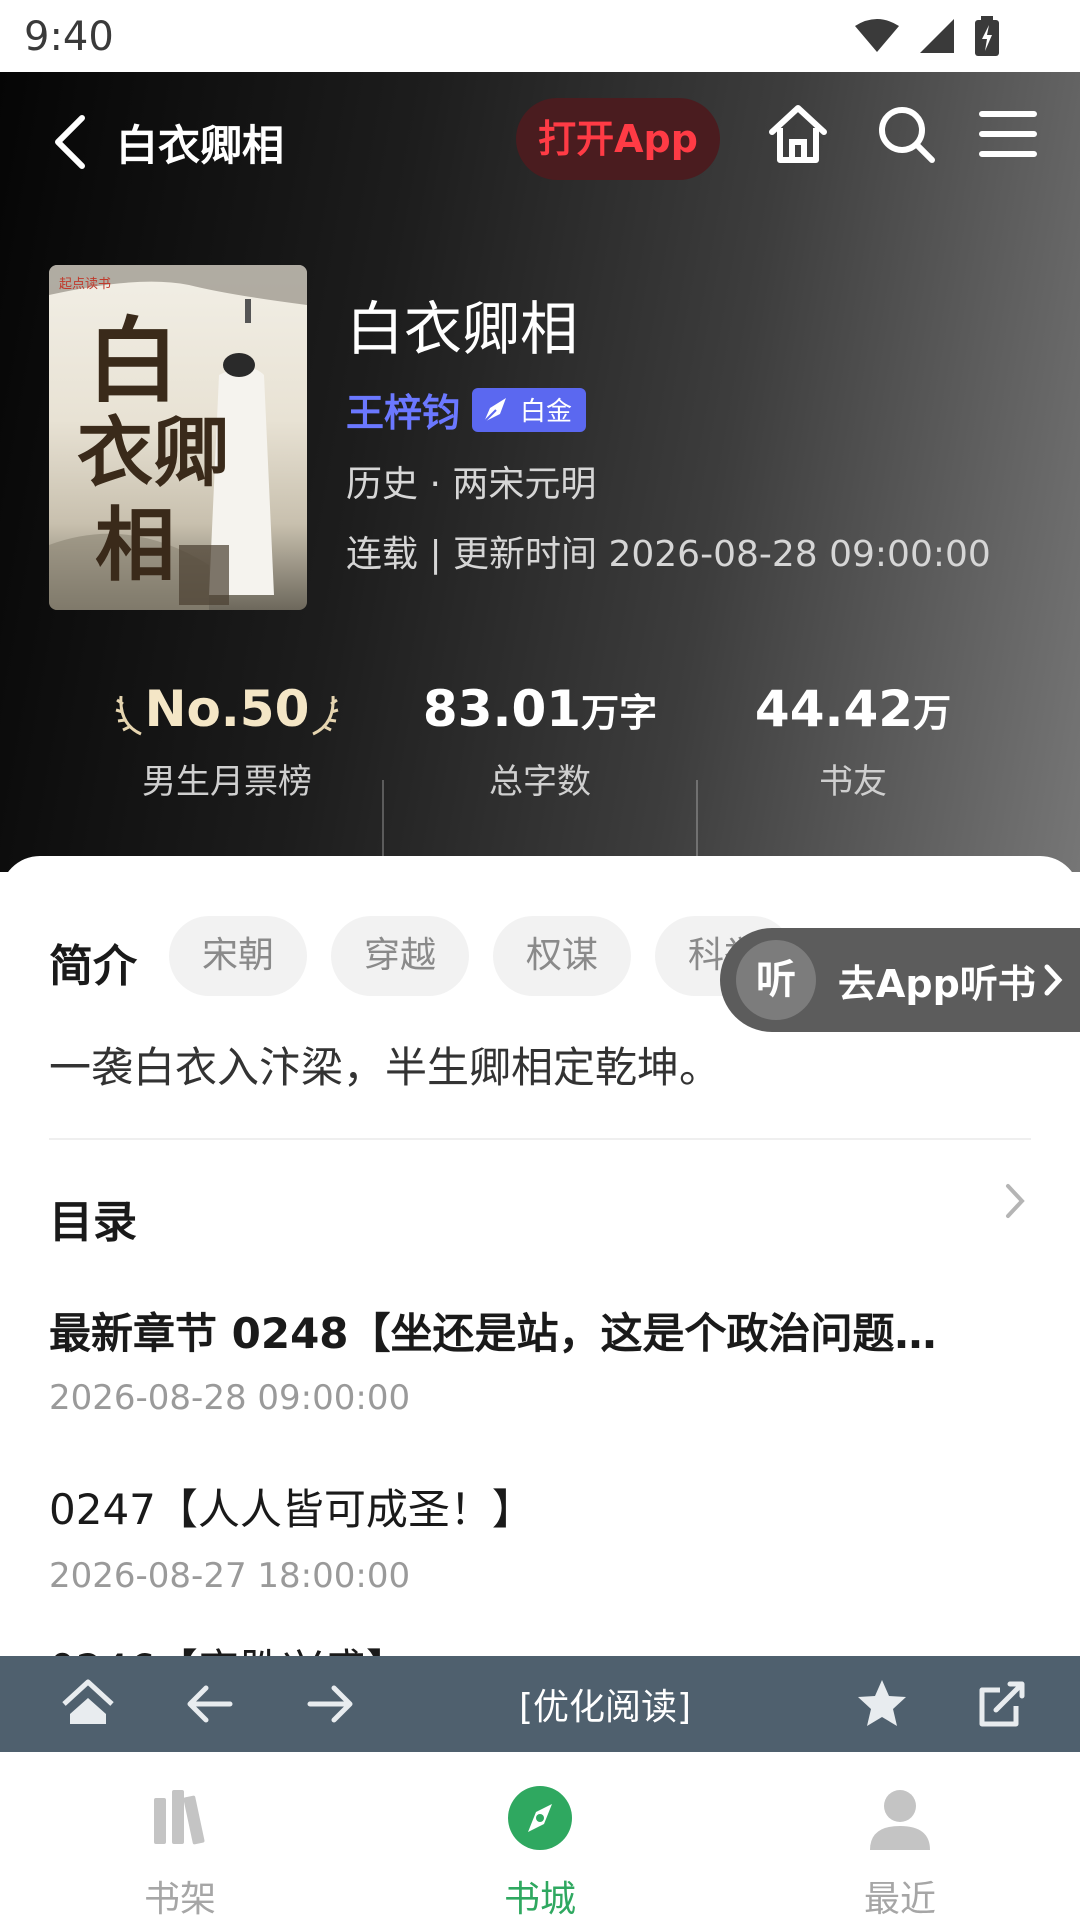 The height and width of the screenshot is (1920, 1080). Describe the element at coordinates (1008, 134) in the screenshot. I see `menu-icon` at that location.